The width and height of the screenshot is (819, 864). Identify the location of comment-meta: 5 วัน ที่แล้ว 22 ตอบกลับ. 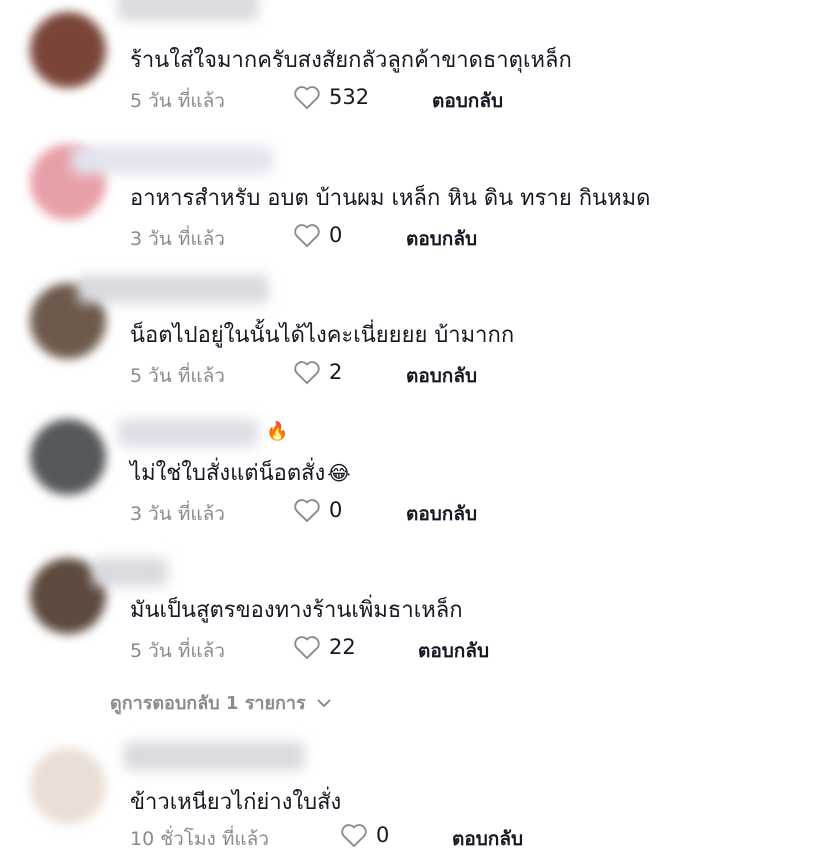
(470, 649).